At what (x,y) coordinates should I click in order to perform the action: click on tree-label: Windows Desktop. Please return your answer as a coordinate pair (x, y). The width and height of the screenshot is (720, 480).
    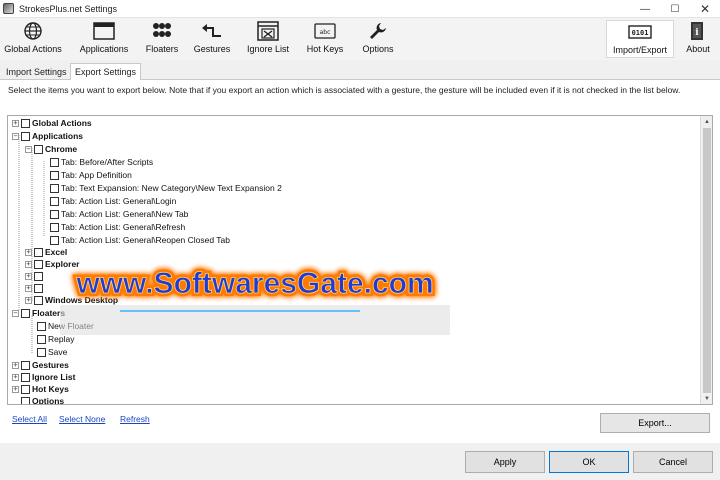
    Looking at the image, I should click on (82, 300).